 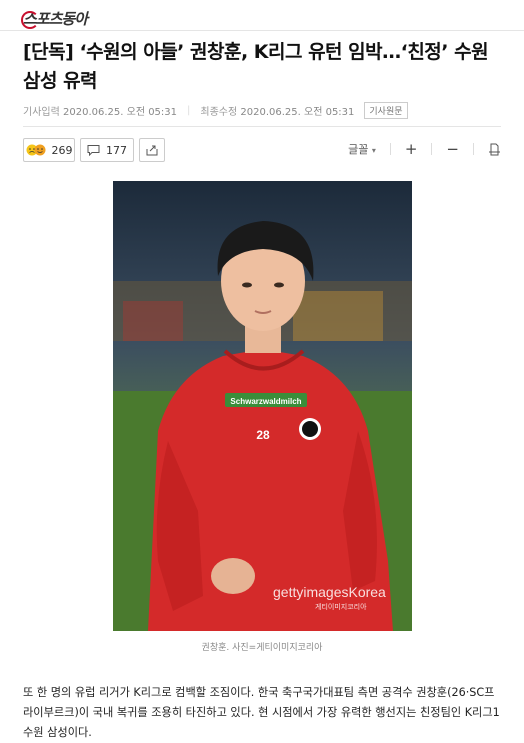 What do you see at coordinates (54, 18) in the screenshot?
I see `site-logo: 스포츠동아` at bounding box center [54, 18].